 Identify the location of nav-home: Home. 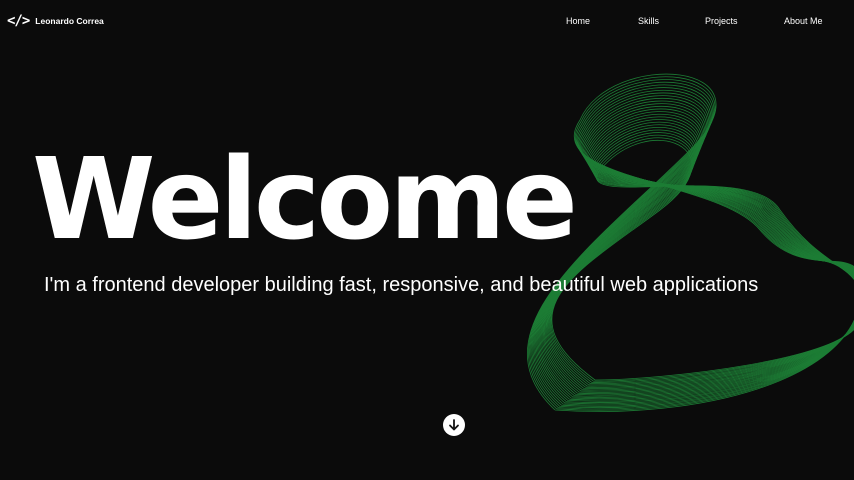
(578, 21).